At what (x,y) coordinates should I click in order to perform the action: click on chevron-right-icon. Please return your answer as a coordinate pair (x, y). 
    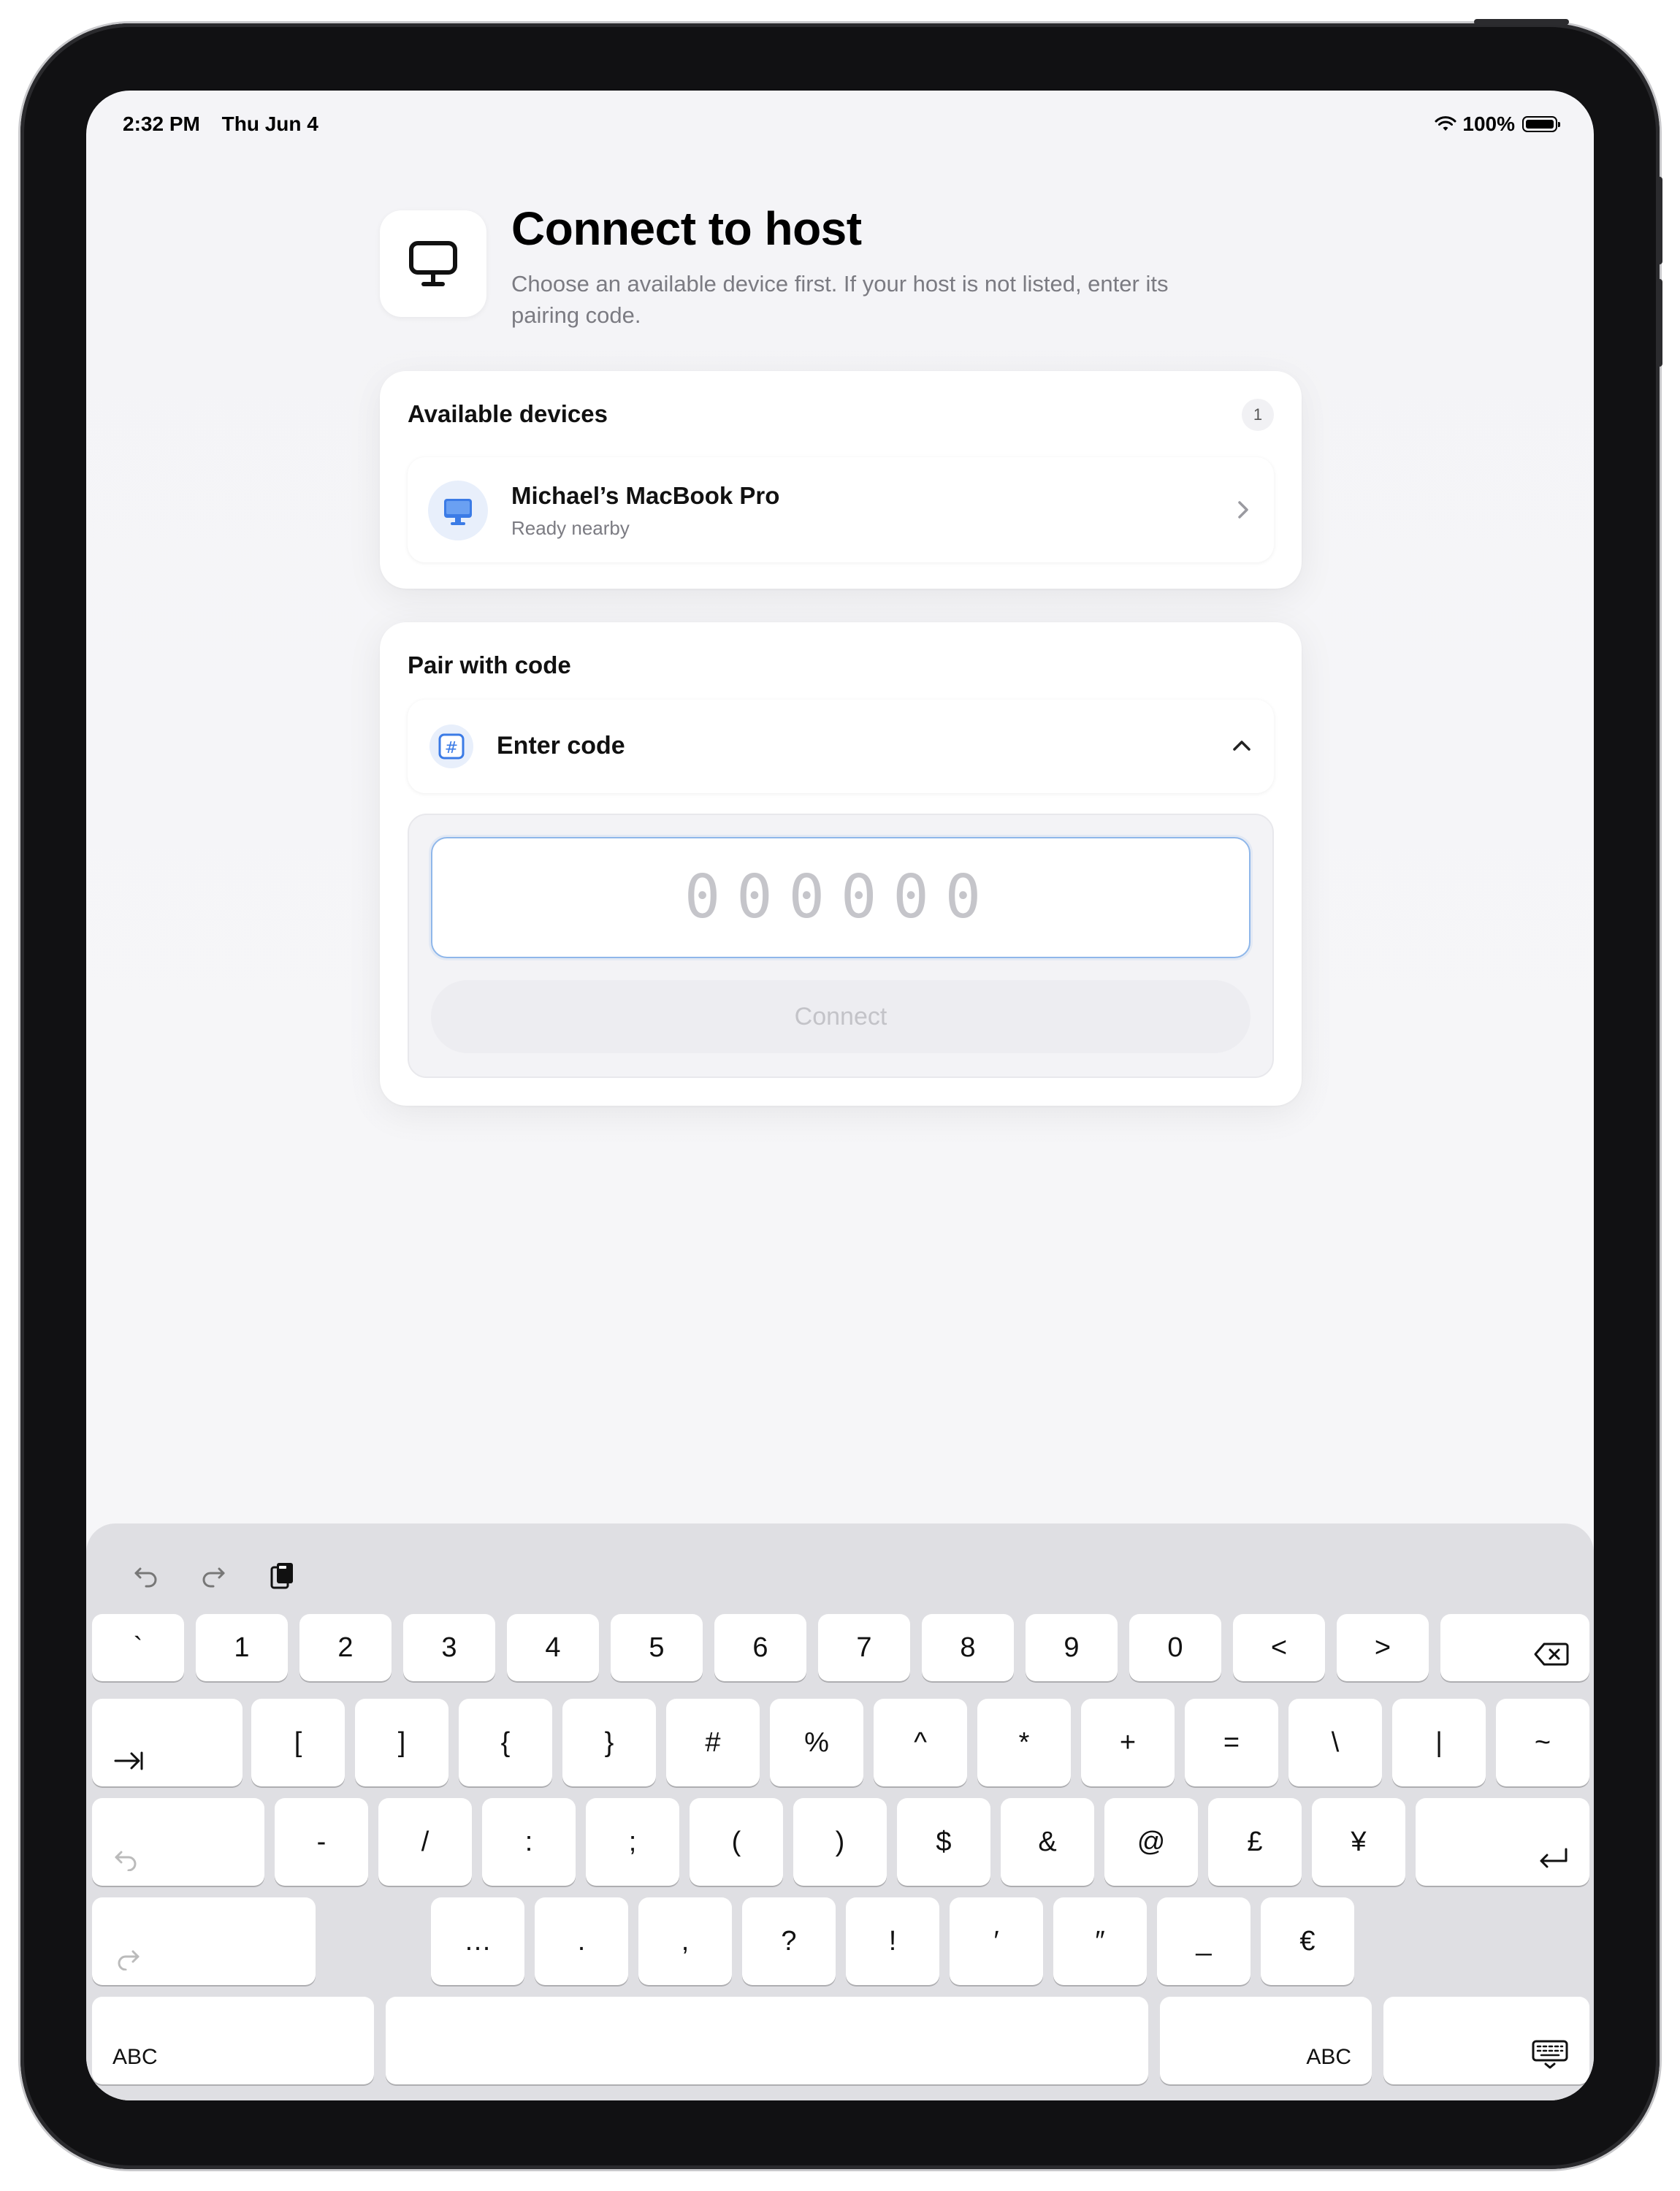
    Looking at the image, I should click on (1243, 510).